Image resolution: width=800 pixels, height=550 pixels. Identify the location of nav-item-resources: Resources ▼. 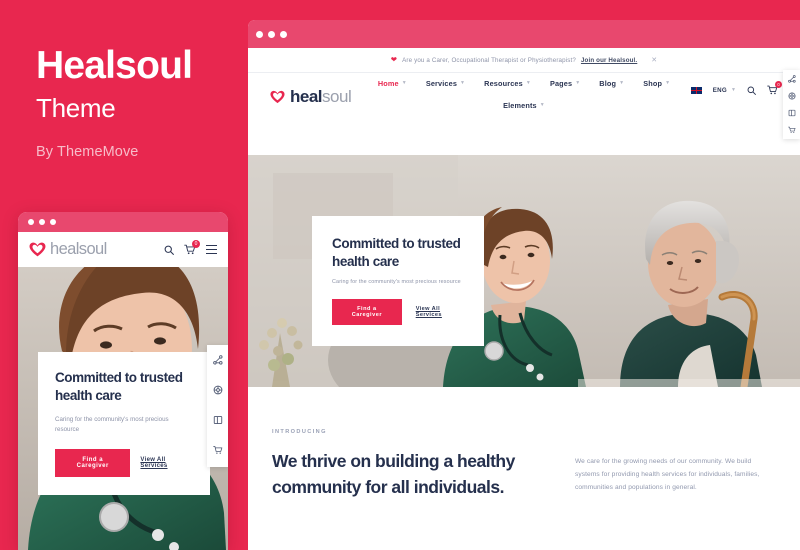
(507, 83).